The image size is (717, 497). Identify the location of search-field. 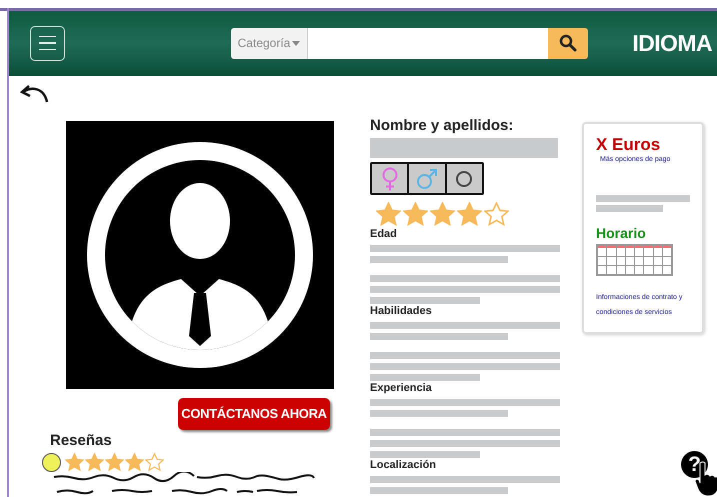
(428, 43).